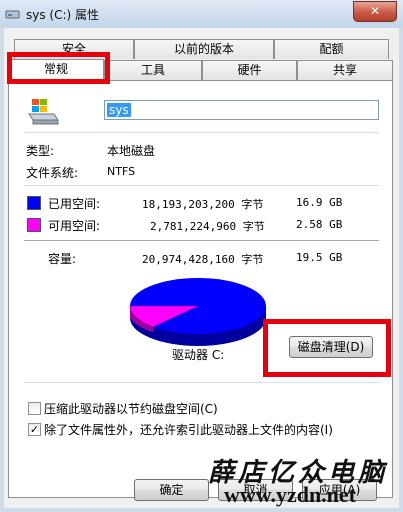 This screenshot has height=512, width=403. I want to click on index-checkbox: ✓, so click(34, 429).